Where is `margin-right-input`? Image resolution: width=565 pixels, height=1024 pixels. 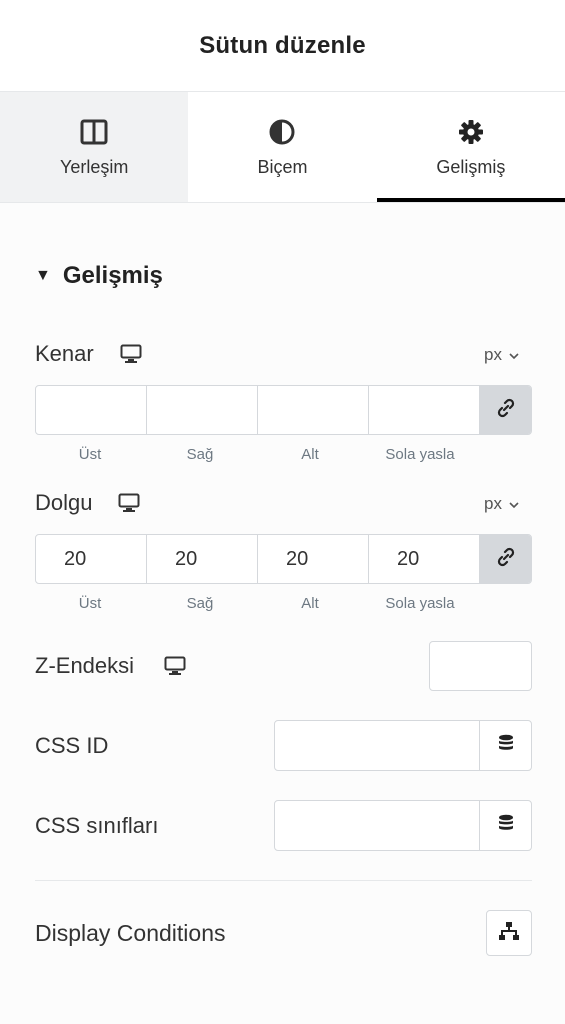 margin-right-input is located at coordinates (202, 410).